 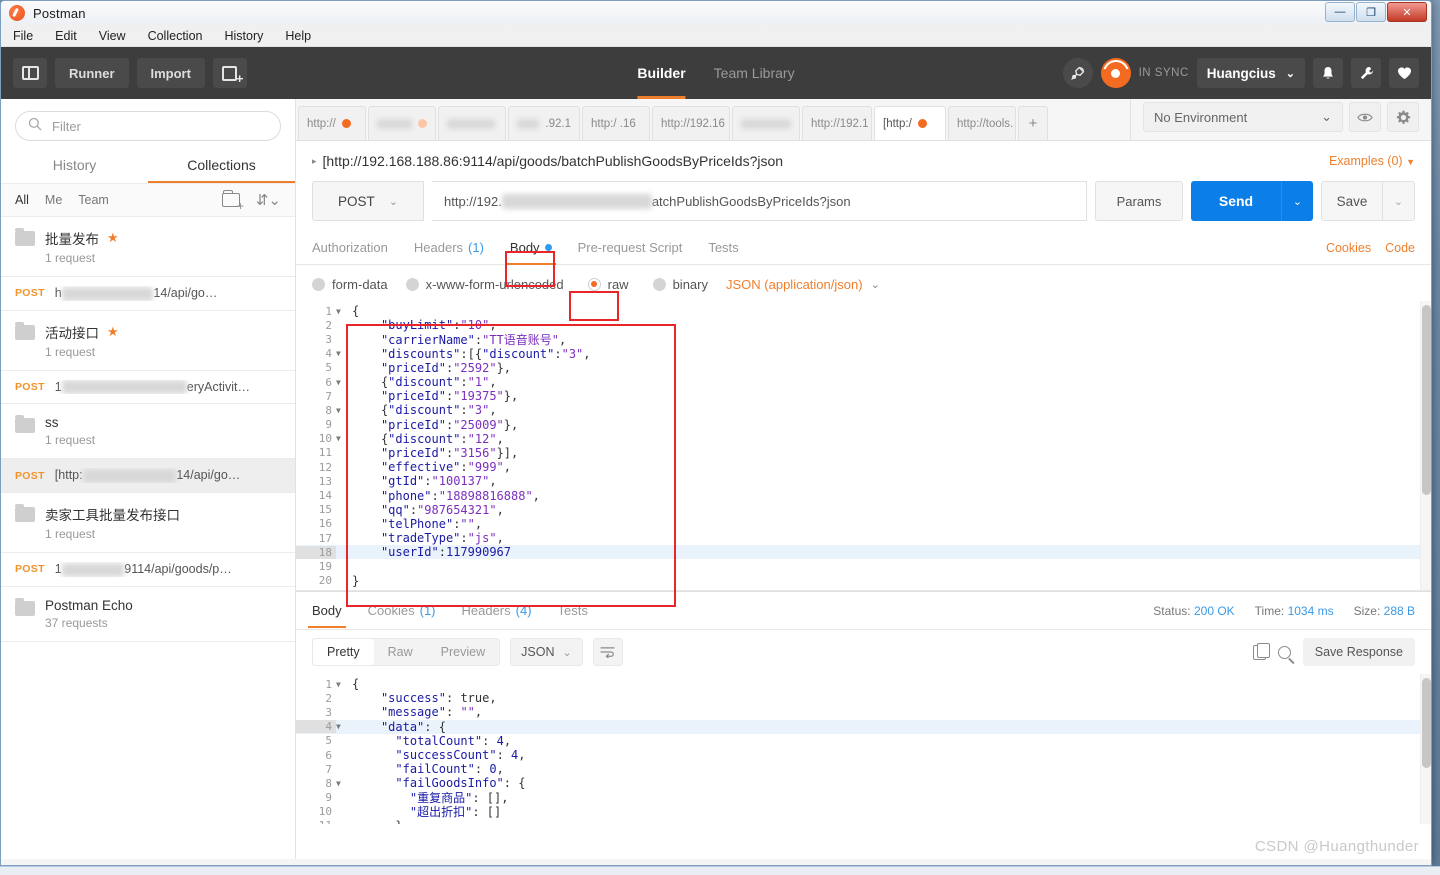 What do you see at coordinates (1403, 117) in the screenshot?
I see `manage-environments-button` at bounding box center [1403, 117].